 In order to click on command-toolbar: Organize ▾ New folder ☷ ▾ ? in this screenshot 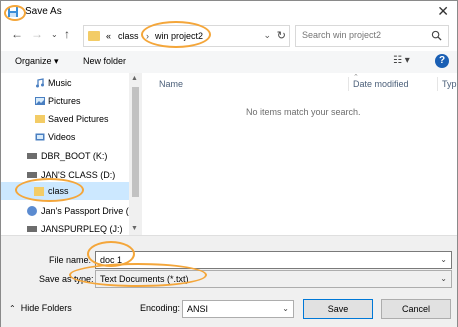, I will do `click(229, 62)`.